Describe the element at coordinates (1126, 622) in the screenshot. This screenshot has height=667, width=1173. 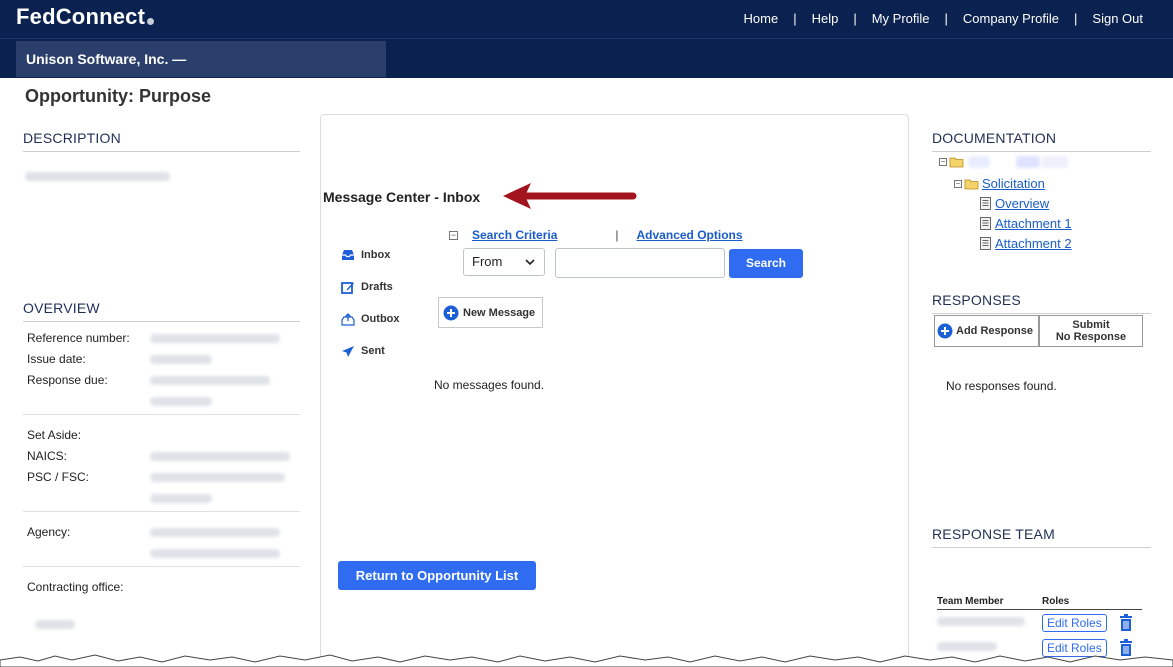
I see `trash-icon` at that location.